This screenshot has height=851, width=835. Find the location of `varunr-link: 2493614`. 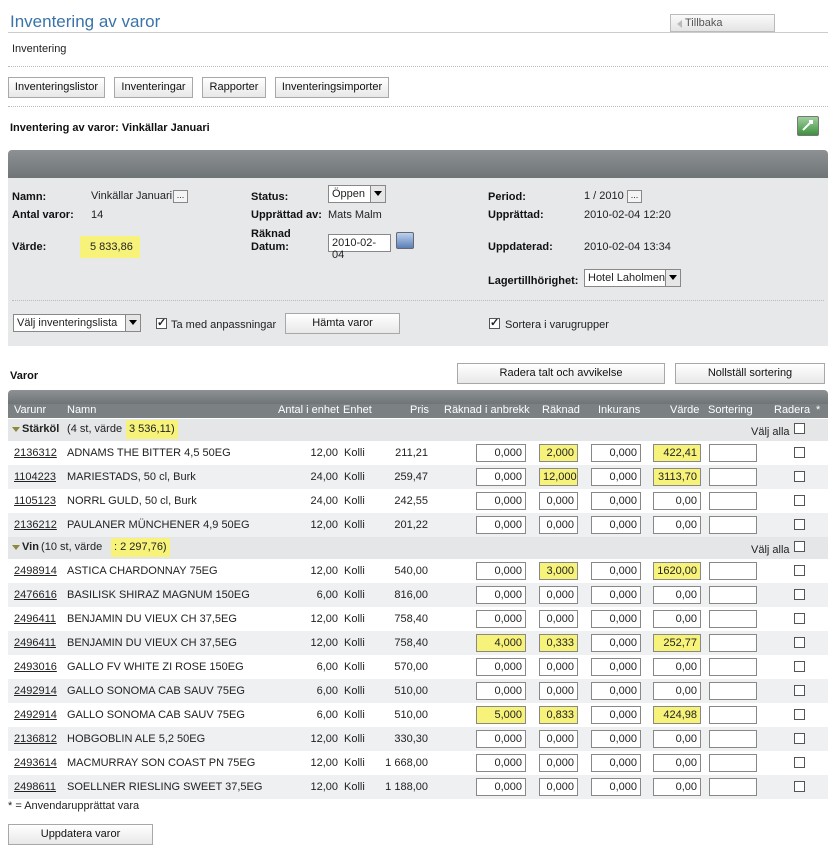

varunr-link: 2493614 is located at coordinates (35, 763).